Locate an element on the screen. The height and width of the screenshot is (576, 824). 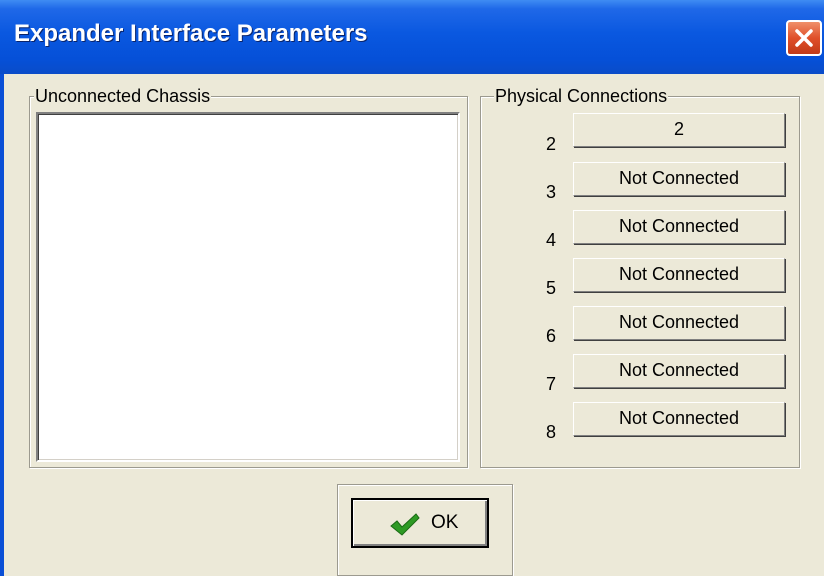
ok-button: OK is located at coordinates (420, 523).